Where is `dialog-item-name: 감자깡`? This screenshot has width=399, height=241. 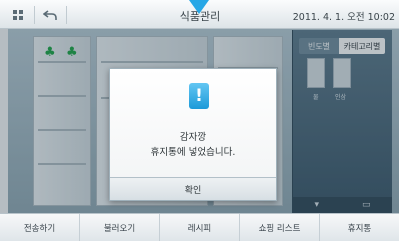 dialog-item-name: 감자깡 is located at coordinates (193, 137).